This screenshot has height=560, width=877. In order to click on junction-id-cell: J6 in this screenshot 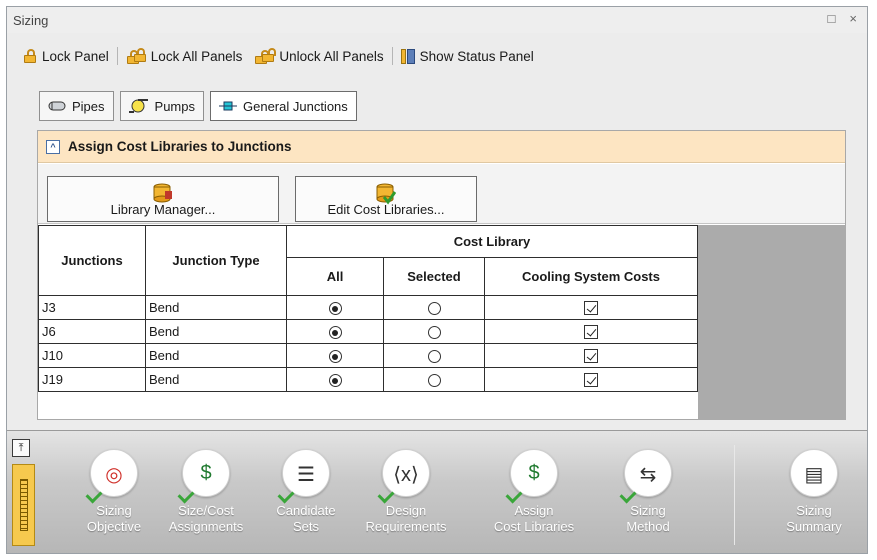, I will do `click(92, 331)`.